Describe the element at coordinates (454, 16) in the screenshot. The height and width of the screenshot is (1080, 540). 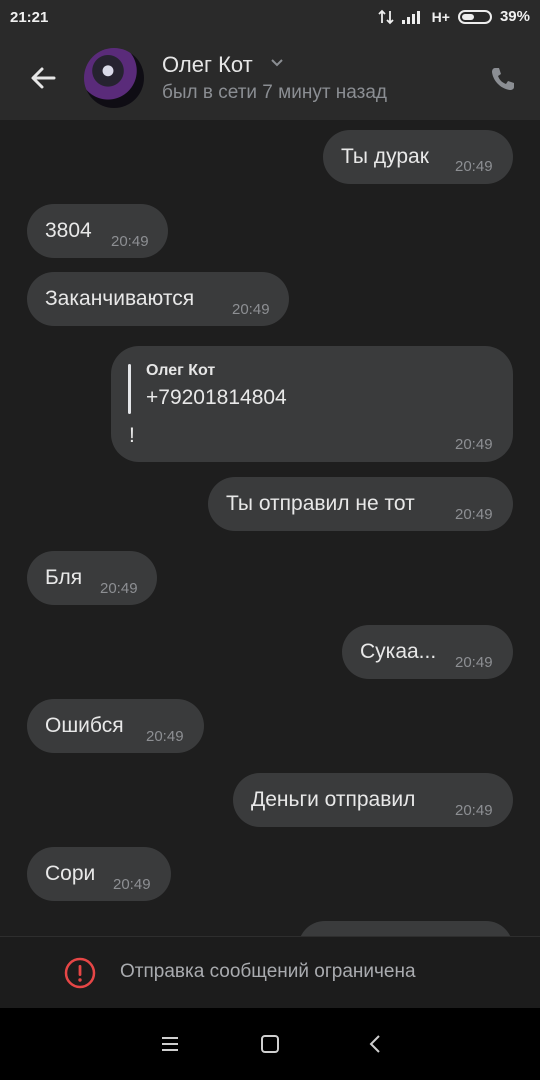
I see `status-indicators: H+ 39%` at that location.